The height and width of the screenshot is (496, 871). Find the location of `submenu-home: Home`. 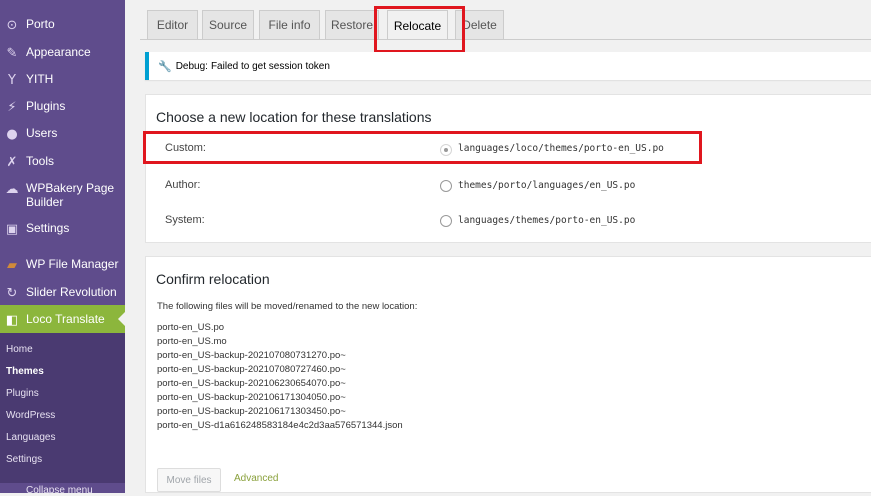

submenu-home: Home is located at coordinates (19, 349).